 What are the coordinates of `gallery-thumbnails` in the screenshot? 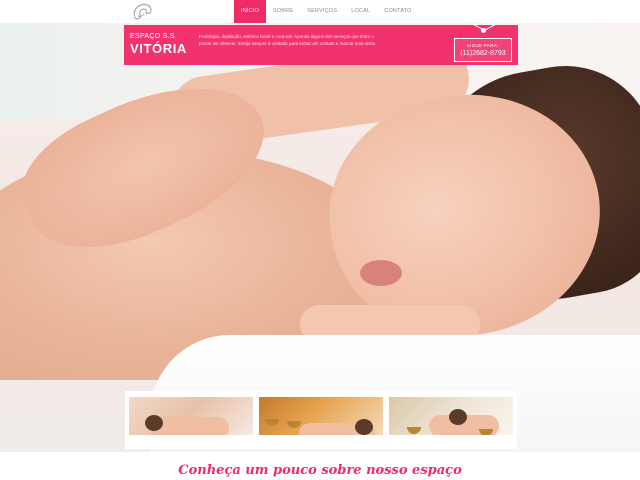 It's located at (321, 420).